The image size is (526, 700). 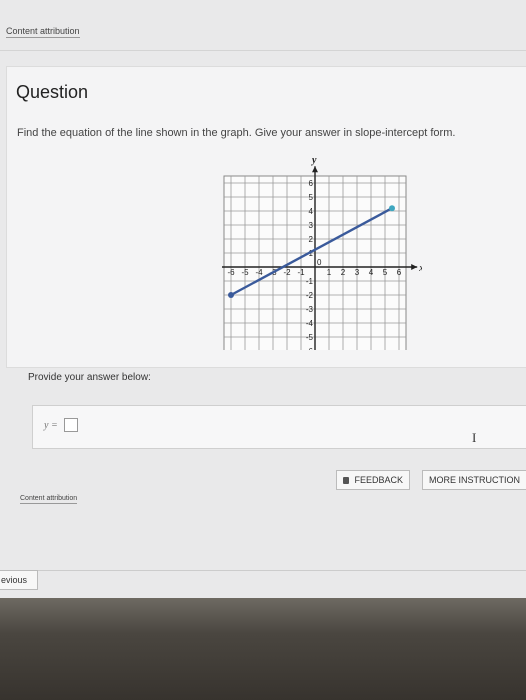 What do you see at coordinates (311, 211) in the screenshot?
I see `y-tick-label: 4` at bounding box center [311, 211].